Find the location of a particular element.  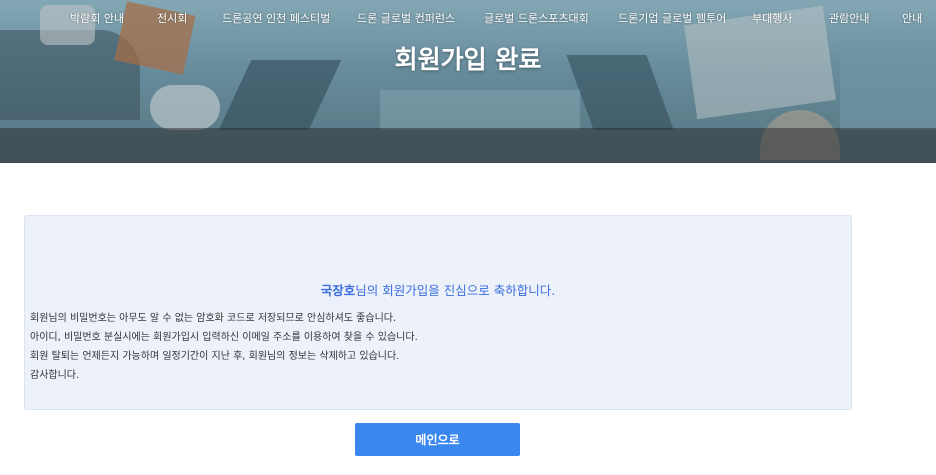

user-name: 국장호 is located at coordinates (338, 290).